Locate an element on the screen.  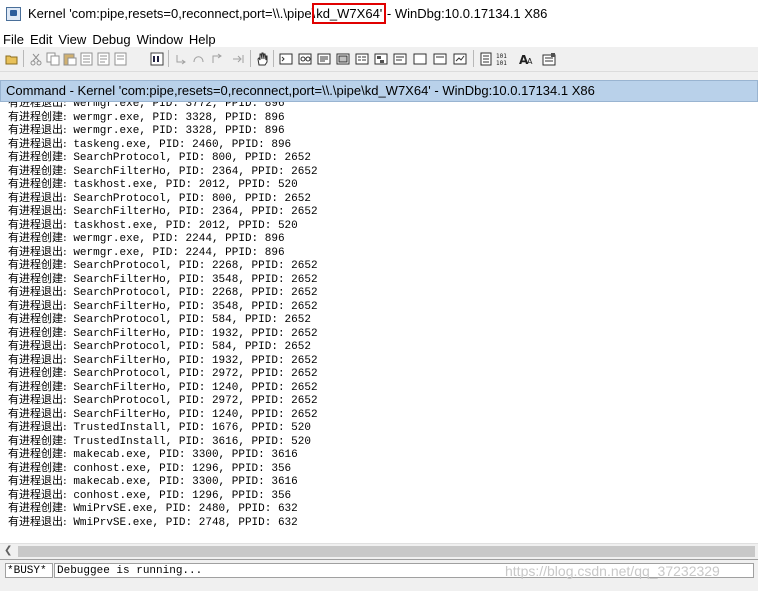
step-out-icon is located at coordinates (217, 58).